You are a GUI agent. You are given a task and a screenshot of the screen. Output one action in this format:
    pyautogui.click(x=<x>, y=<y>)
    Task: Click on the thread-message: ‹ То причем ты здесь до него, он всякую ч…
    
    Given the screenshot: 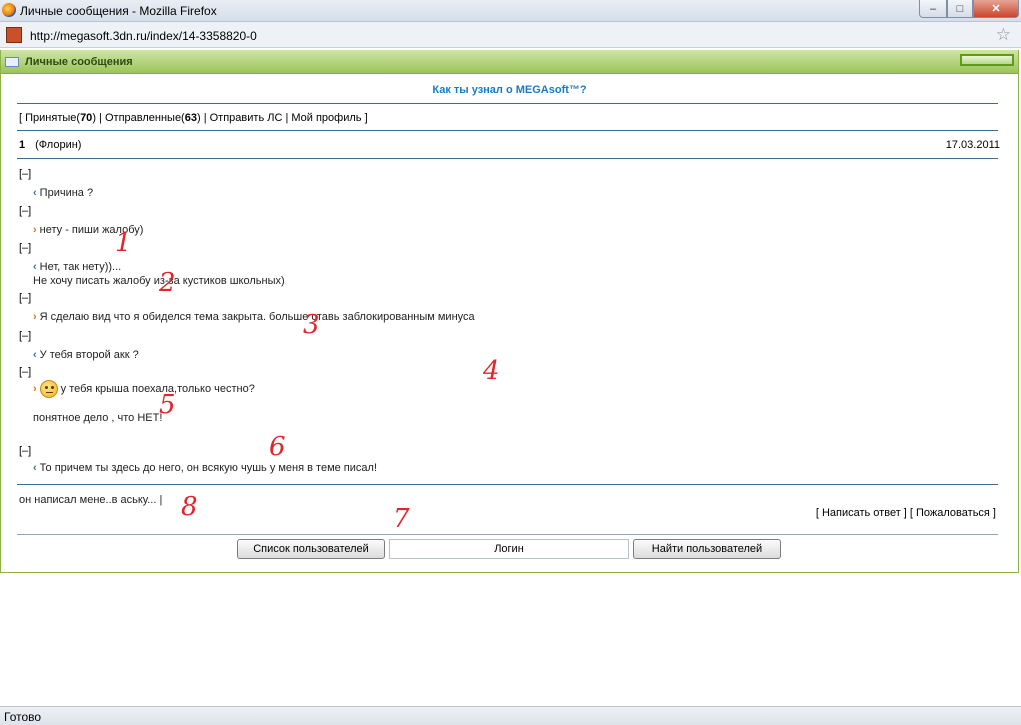 What is the action you would take?
    pyautogui.click(x=205, y=468)
    